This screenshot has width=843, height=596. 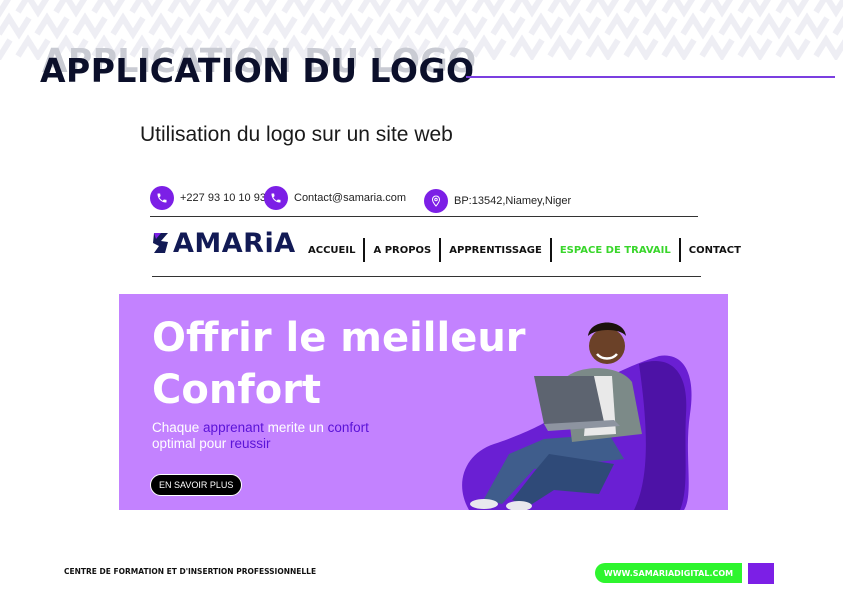 What do you see at coordinates (233, 427) in the screenshot?
I see `hero-text-highlight: apprenant` at bounding box center [233, 427].